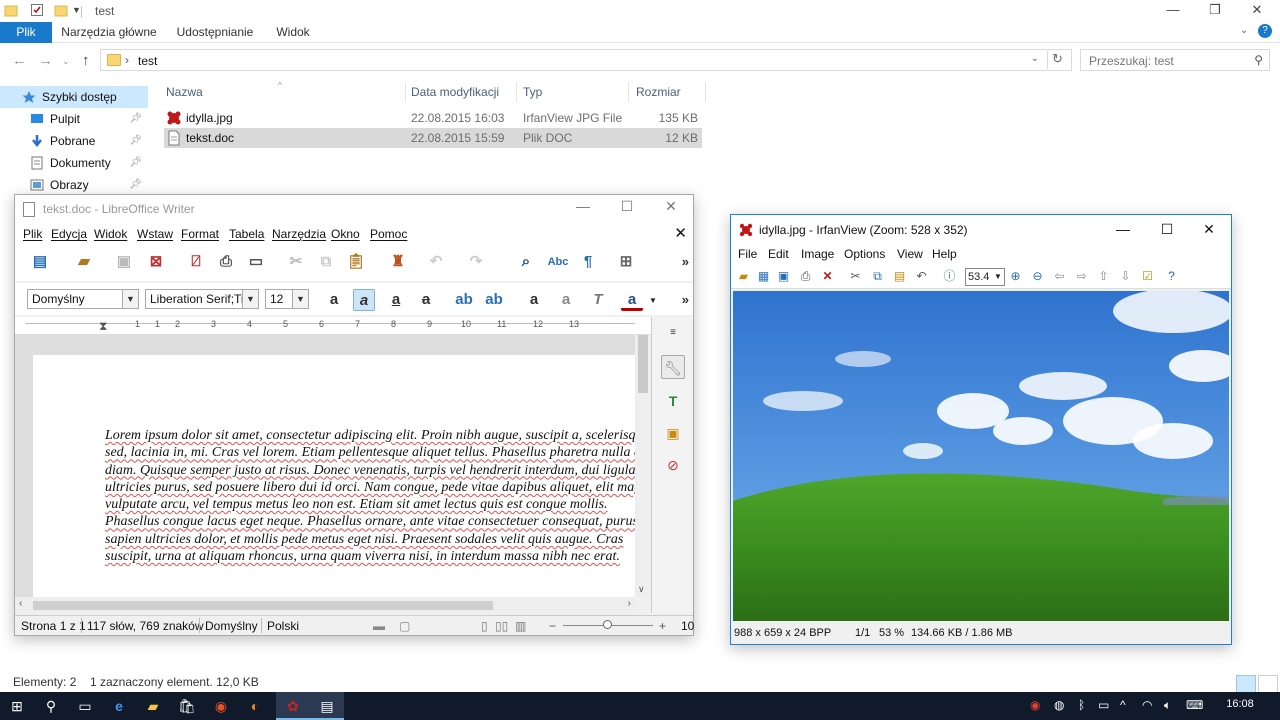  Describe the element at coordinates (287, 299) in the screenshot. I see `font-size-select: 12 ▼` at that location.